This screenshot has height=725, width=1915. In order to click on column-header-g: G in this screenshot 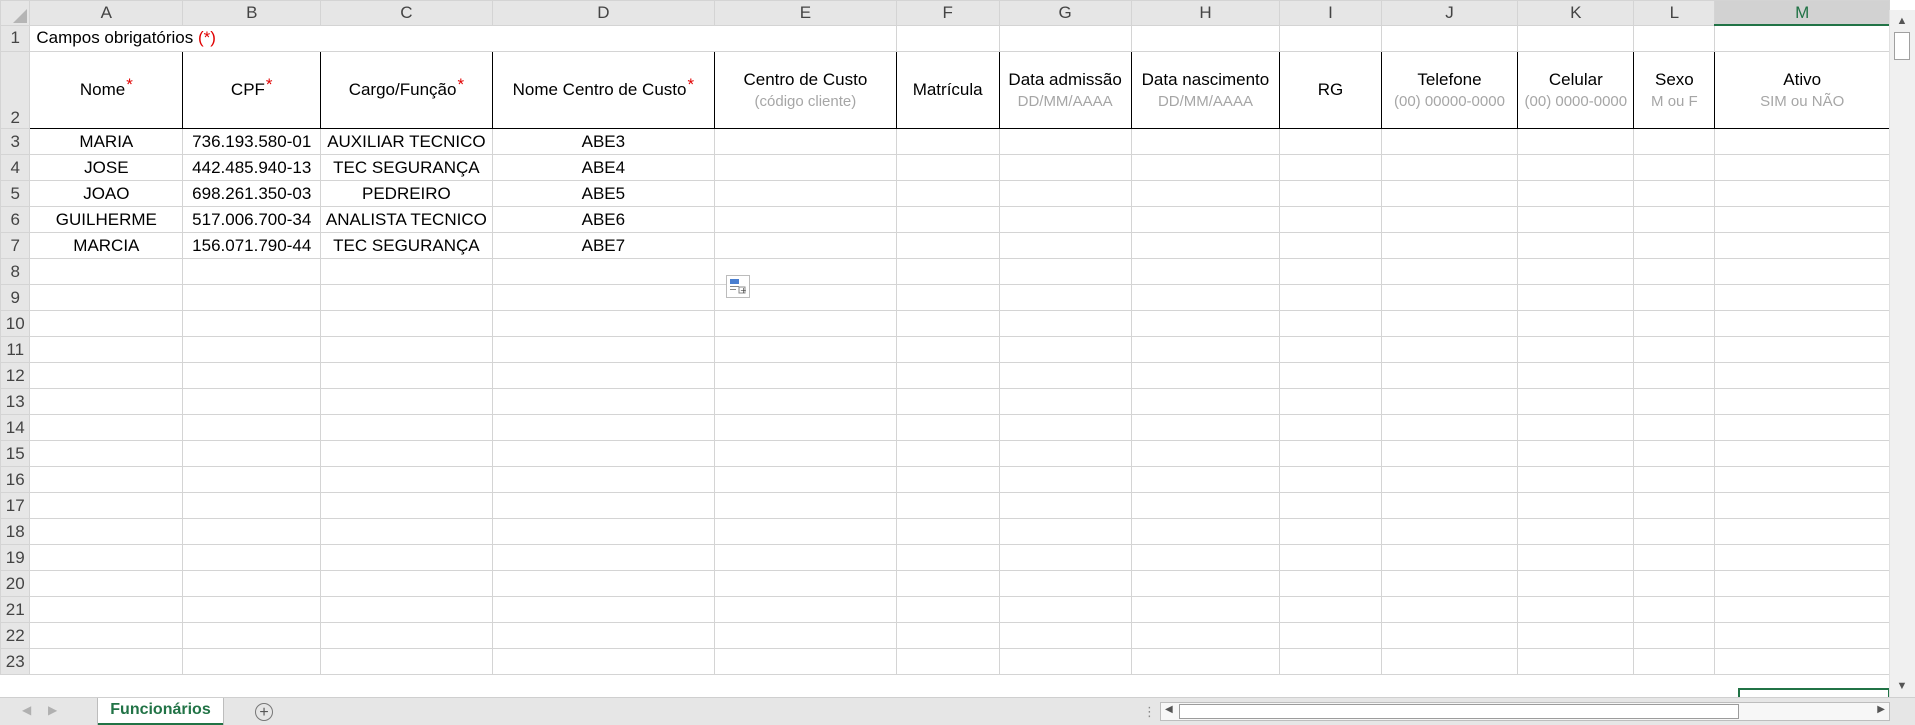, I will do `click(1065, 13)`.